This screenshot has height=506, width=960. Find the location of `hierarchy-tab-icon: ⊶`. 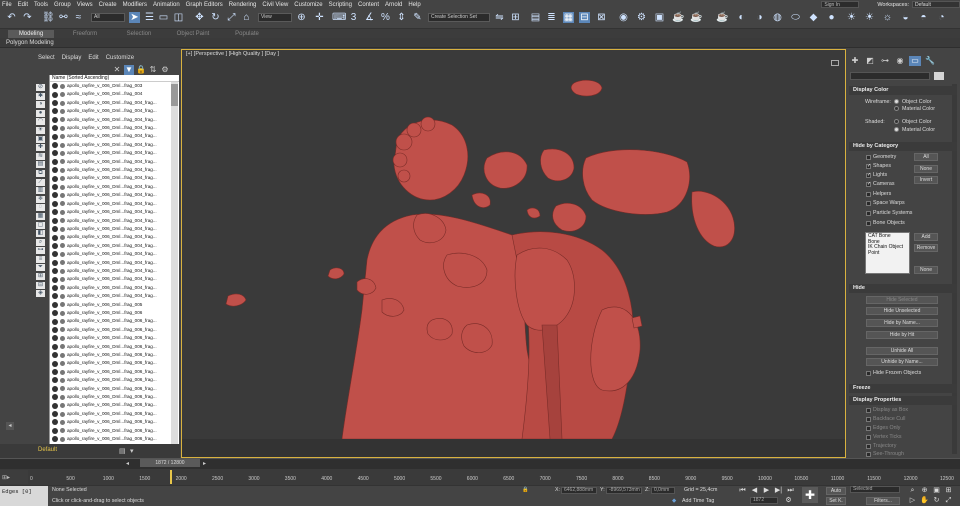

hierarchy-tab-icon: ⊶ is located at coordinates (885, 61).